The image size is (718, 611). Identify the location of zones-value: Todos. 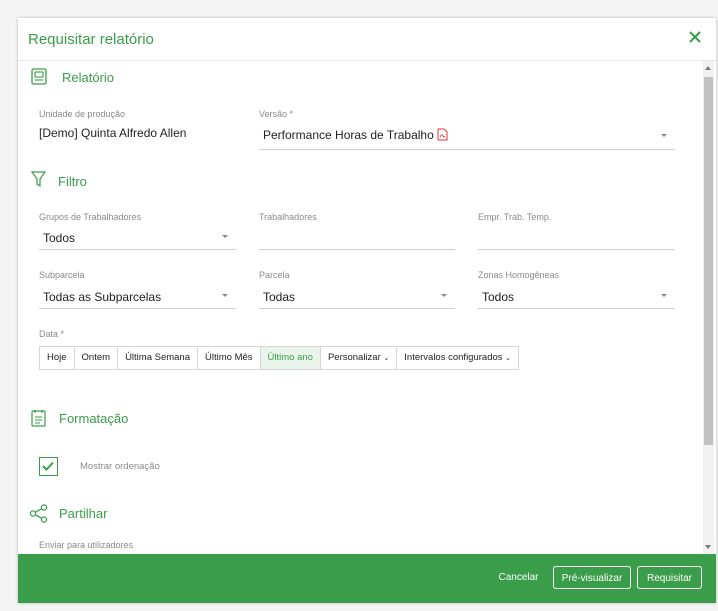
(498, 297).